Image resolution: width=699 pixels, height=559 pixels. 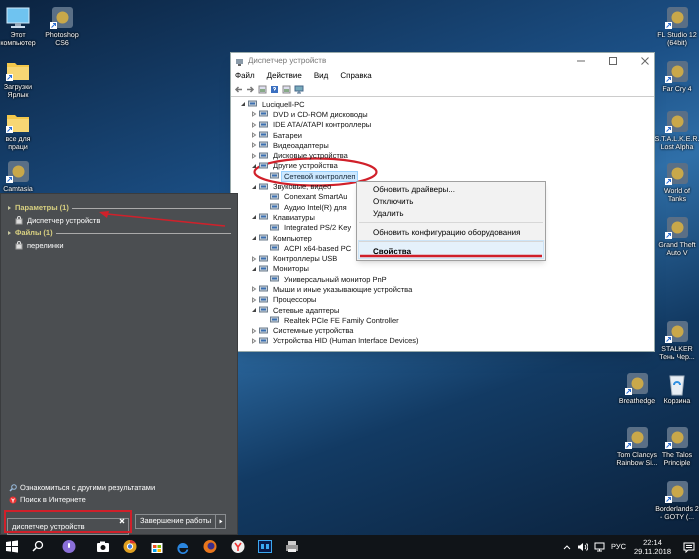 What do you see at coordinates (130, 546) in the screenshot?
I see `browser-circle-icon` at bounding box center [130, 546].